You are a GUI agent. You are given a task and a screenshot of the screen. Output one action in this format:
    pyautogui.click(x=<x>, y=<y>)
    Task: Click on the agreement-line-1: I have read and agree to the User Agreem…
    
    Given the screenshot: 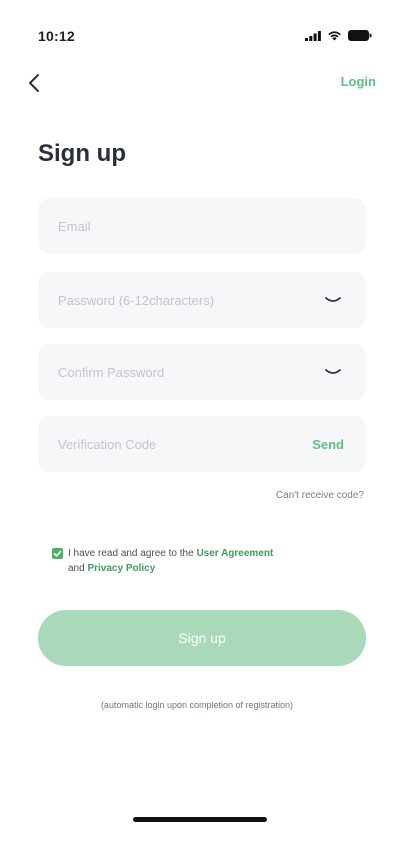 What is the action you would take?
    pyautogui.click(x=207, y=553)
    